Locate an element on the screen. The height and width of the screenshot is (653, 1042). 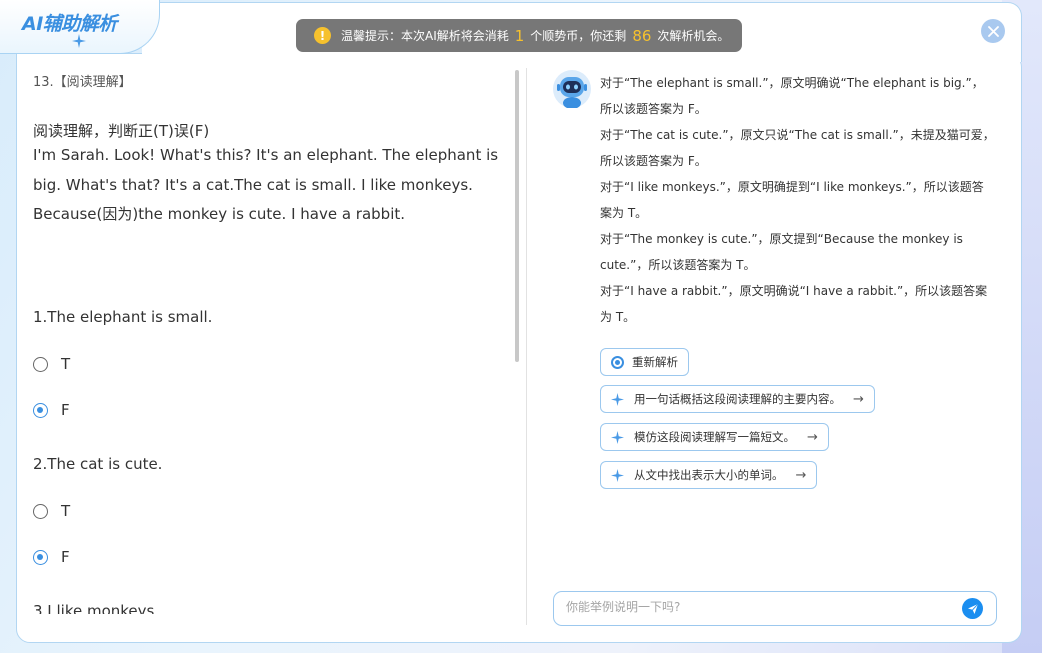
option-2-t: T is located at coordinates (51, 511).